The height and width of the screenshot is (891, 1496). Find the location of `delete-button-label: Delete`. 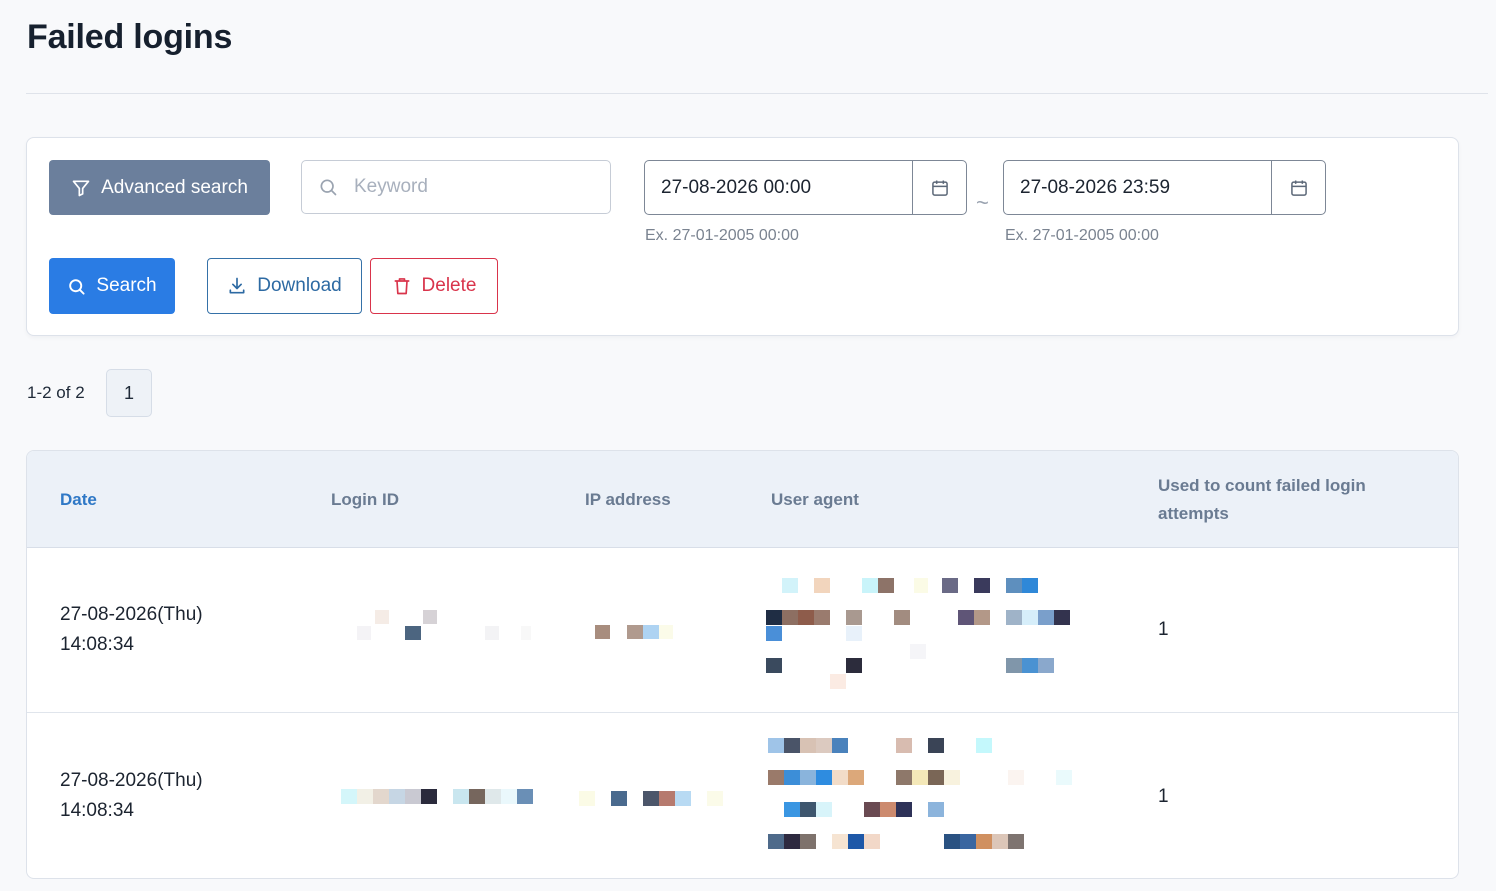

delete-button-label: Delete is located at coordinates (449, 285).